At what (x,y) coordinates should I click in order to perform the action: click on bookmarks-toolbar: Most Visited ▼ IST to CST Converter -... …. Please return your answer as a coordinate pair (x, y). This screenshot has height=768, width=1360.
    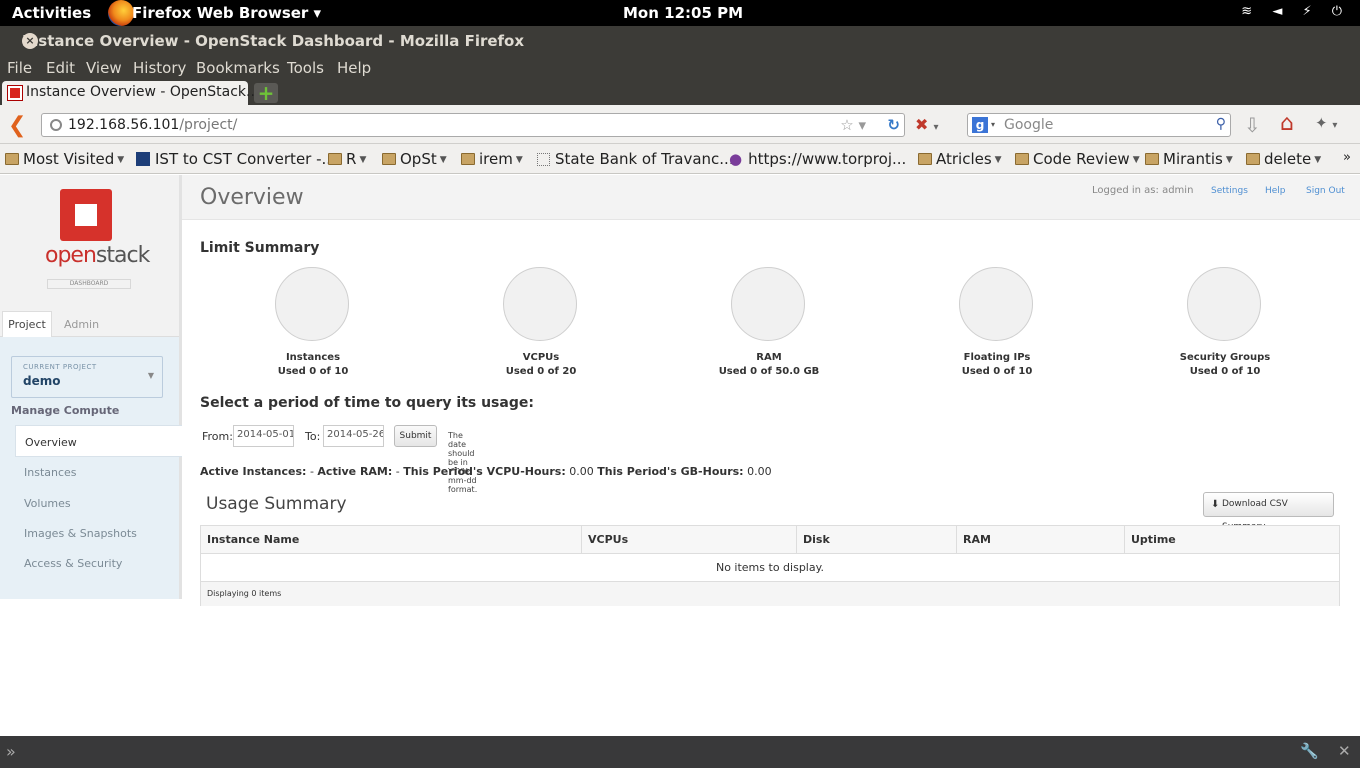
    Looking at the image, I should click on (680, 159).